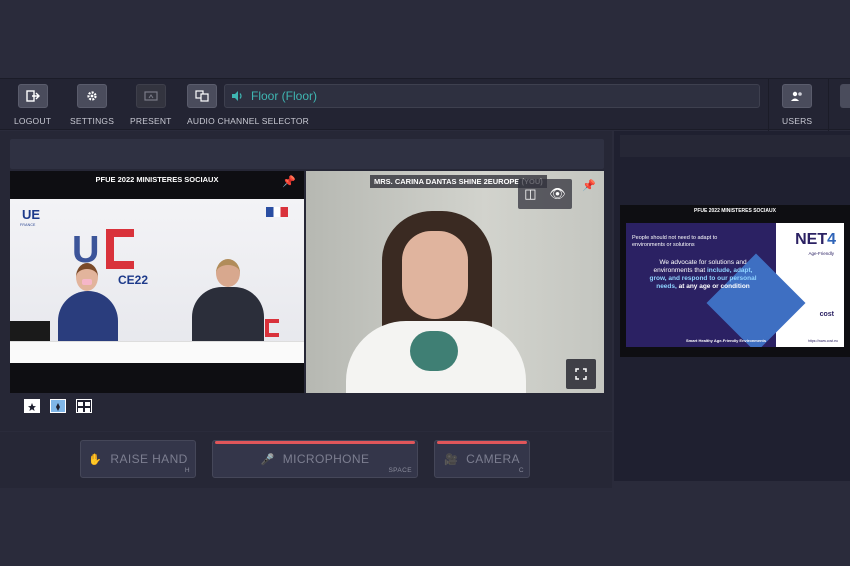  I want to click on users-tool: USERS, so click(797, 105).